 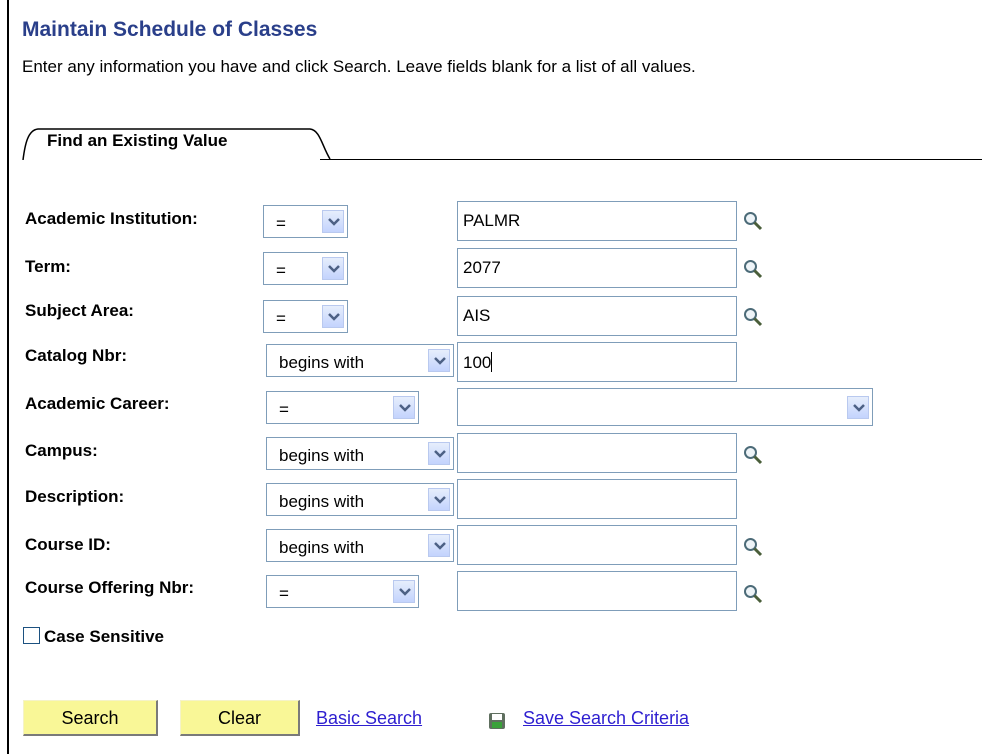 I want to click on operator-select-academic-career: =, so click(x=342, y=407).